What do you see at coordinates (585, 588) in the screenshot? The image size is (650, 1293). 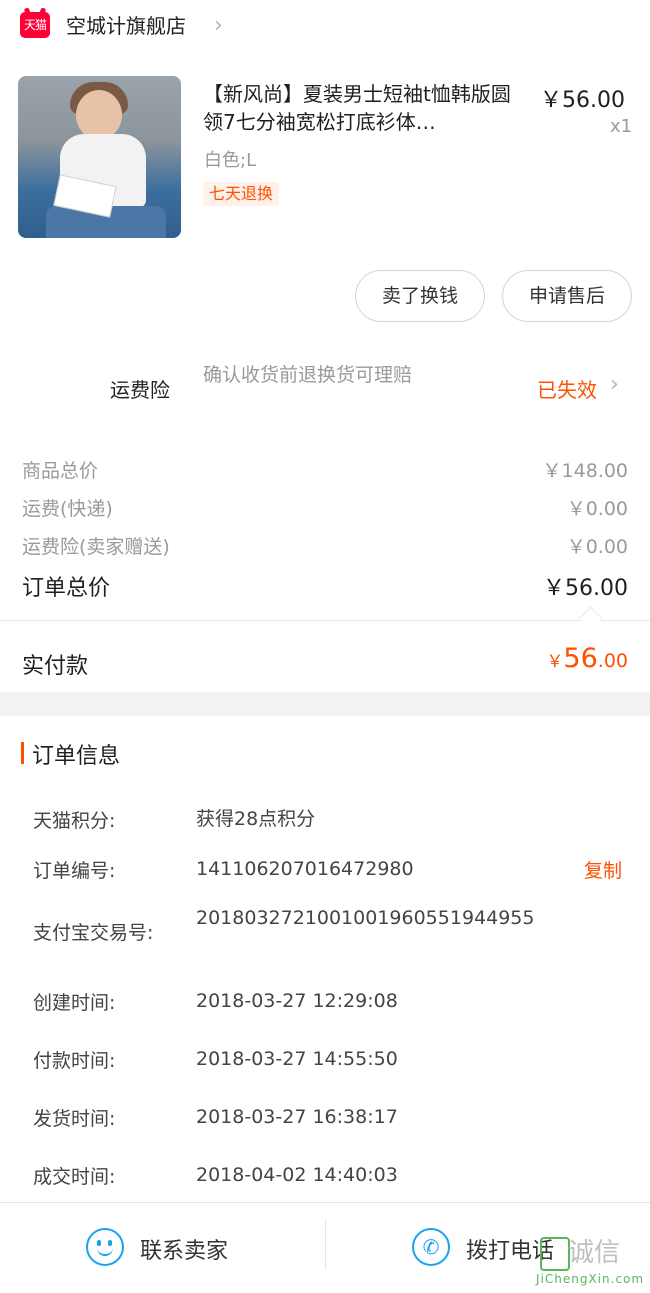 I see `order-total-value: ￥56.00` at bounding box center [585, 588].